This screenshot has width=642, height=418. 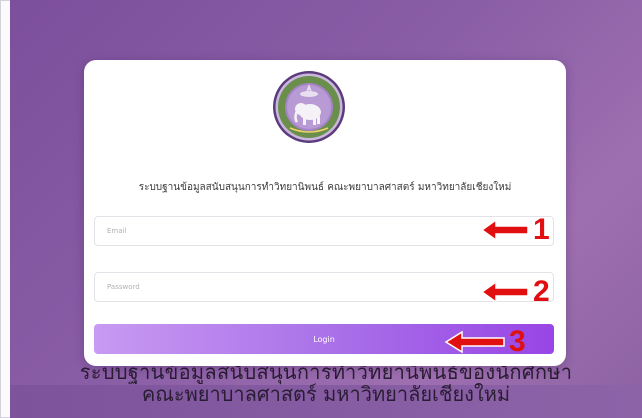 I want to click on university-seal-icon, so click(x=309, y=107).